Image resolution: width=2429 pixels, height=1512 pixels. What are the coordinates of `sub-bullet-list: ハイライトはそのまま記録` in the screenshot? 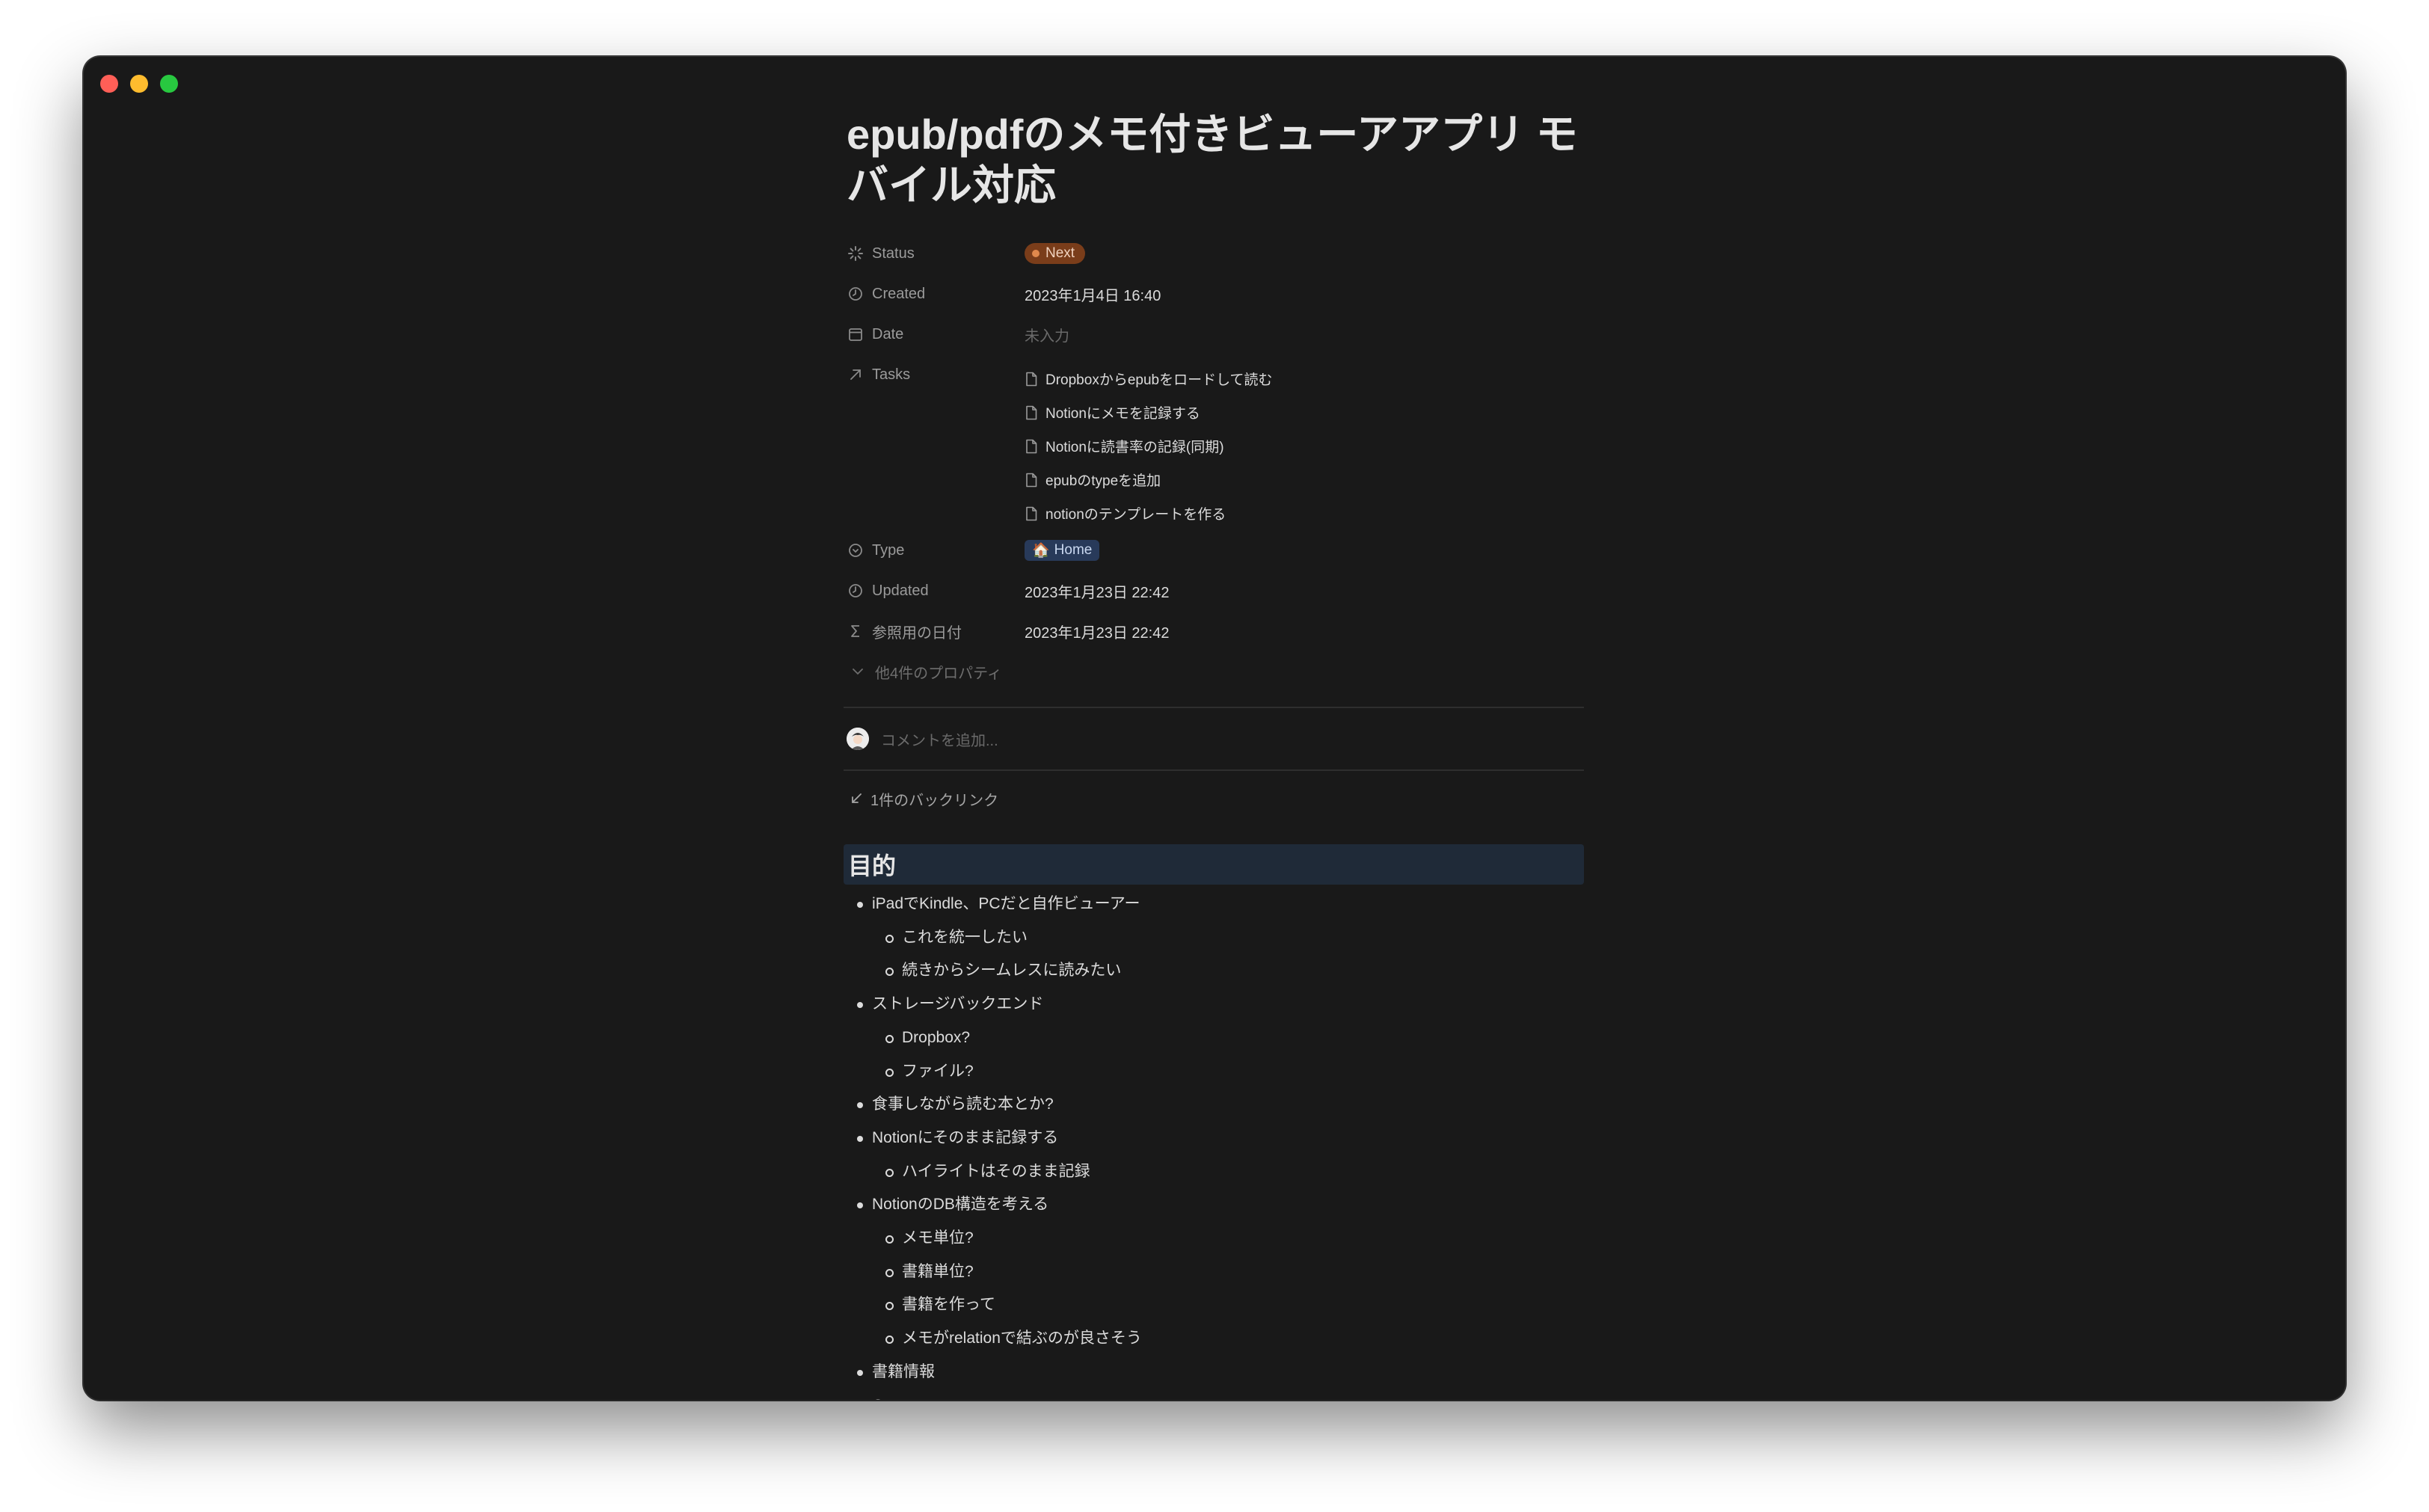 It's located at (1228, 1172).